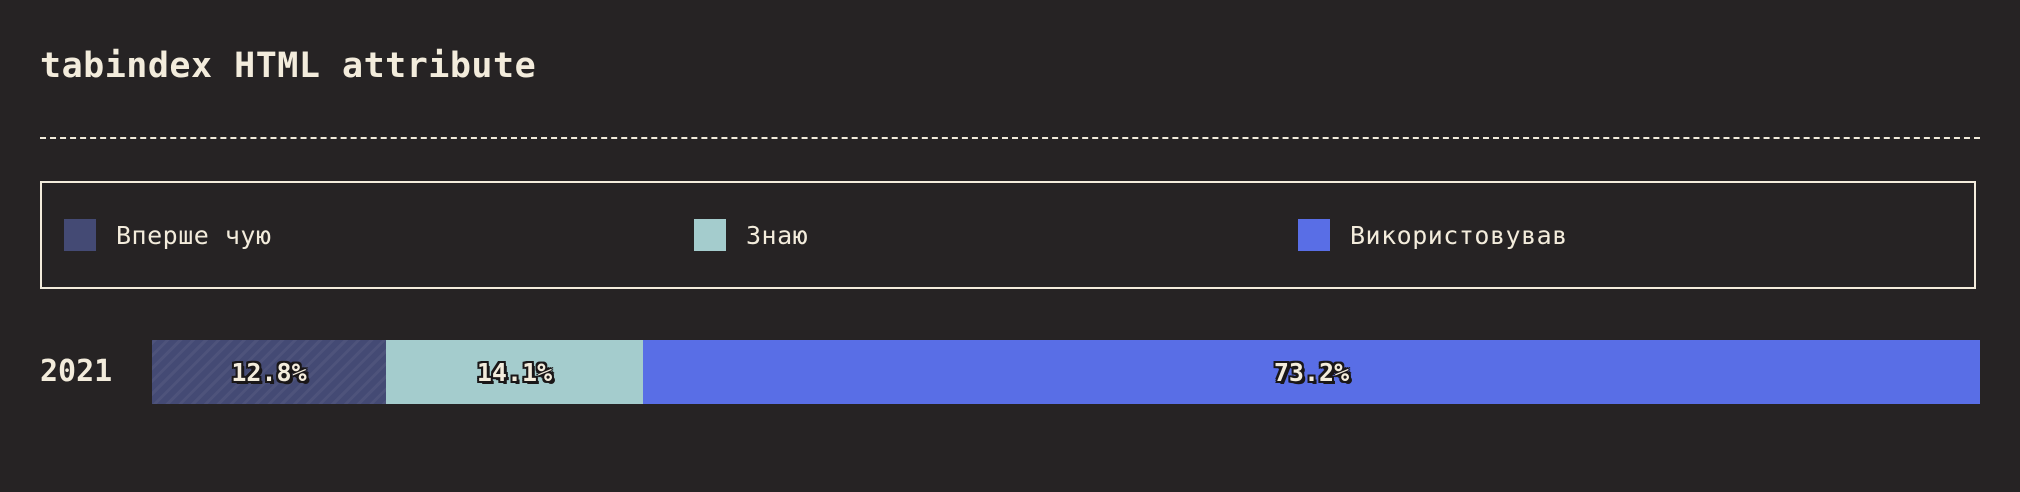 The width and height of the screenshot is (2020, 492). Describe the element at coordinates (710, 235) in the screenshot. I see `legend-swatch-know` at that location.